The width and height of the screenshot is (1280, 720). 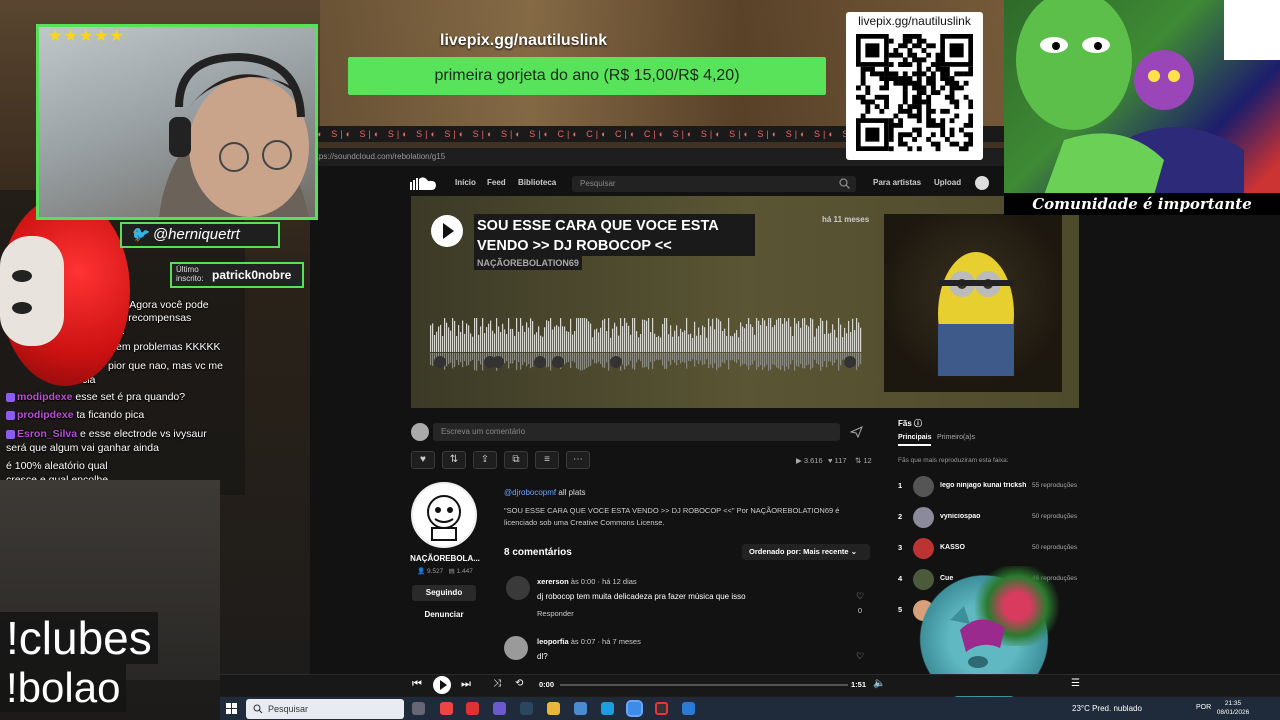 I want to click on shuffle-icon: ⤨, so click(x=497, y=683).